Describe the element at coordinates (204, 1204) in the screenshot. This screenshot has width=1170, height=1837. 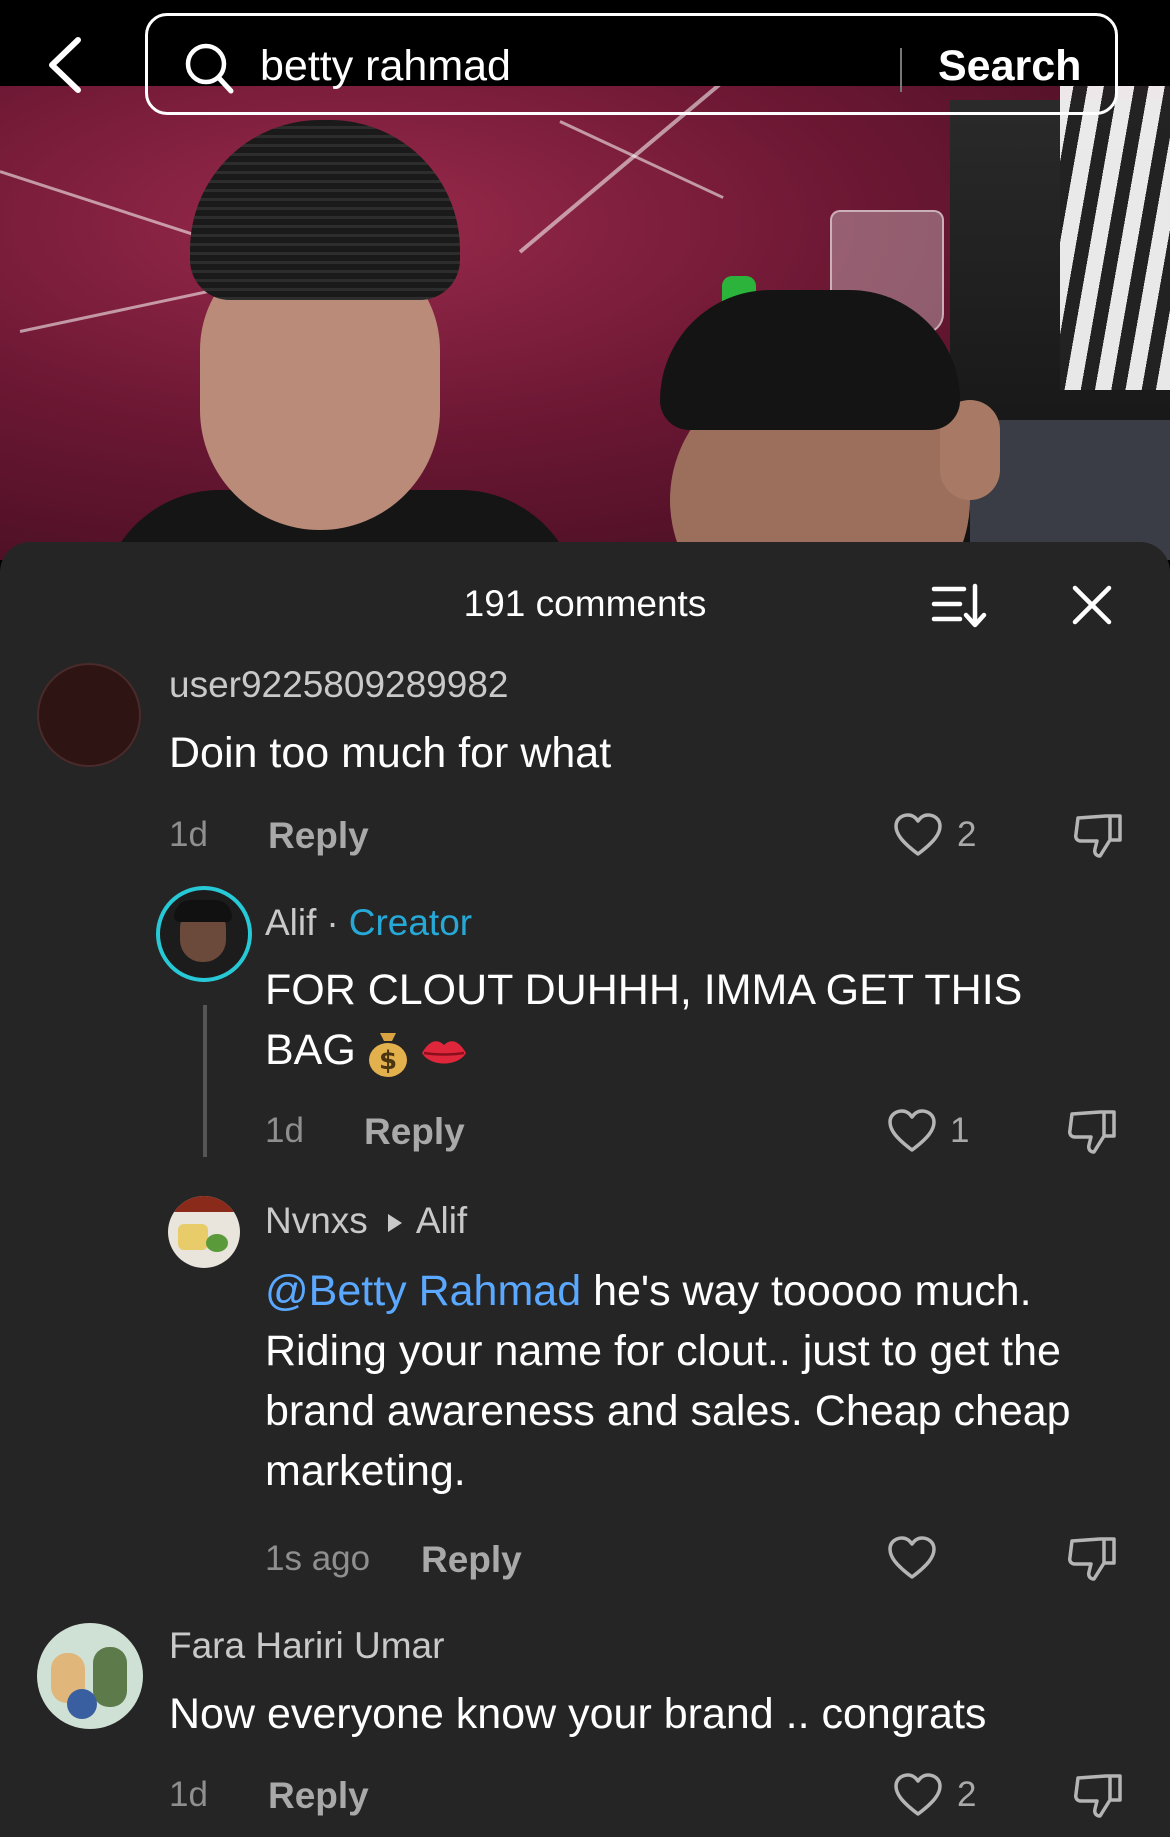
I see `avatar-banner` at that location.